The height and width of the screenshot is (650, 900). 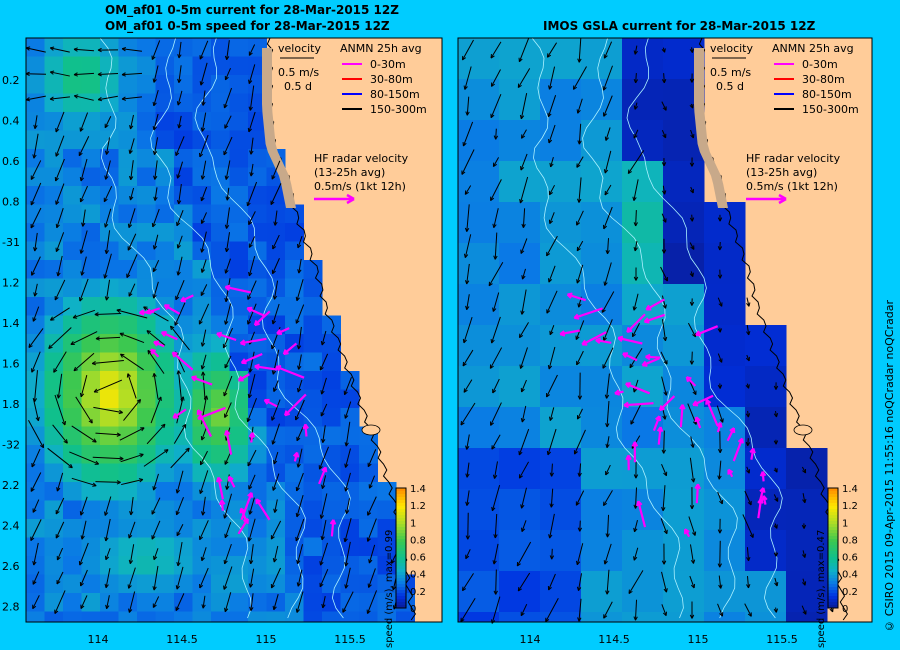 What do you see at coordinates (664, 442) in the screenshot?
I see `current-arrow` at bounding box center [664, 442].